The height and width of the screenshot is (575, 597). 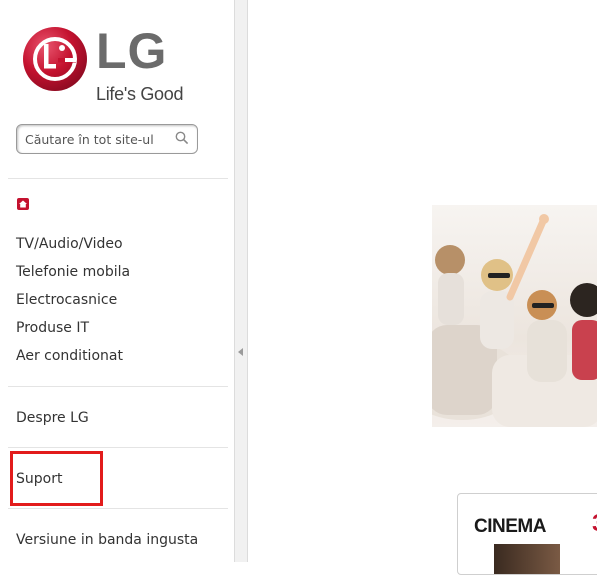 What do you see at coordinates (241, 281) in the screenshot?
I see `sidebar-collapse-rail` at bounding box center [241, 281].